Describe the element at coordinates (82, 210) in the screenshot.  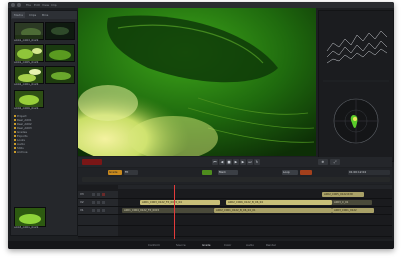
I see `track-name: V1` at that location.